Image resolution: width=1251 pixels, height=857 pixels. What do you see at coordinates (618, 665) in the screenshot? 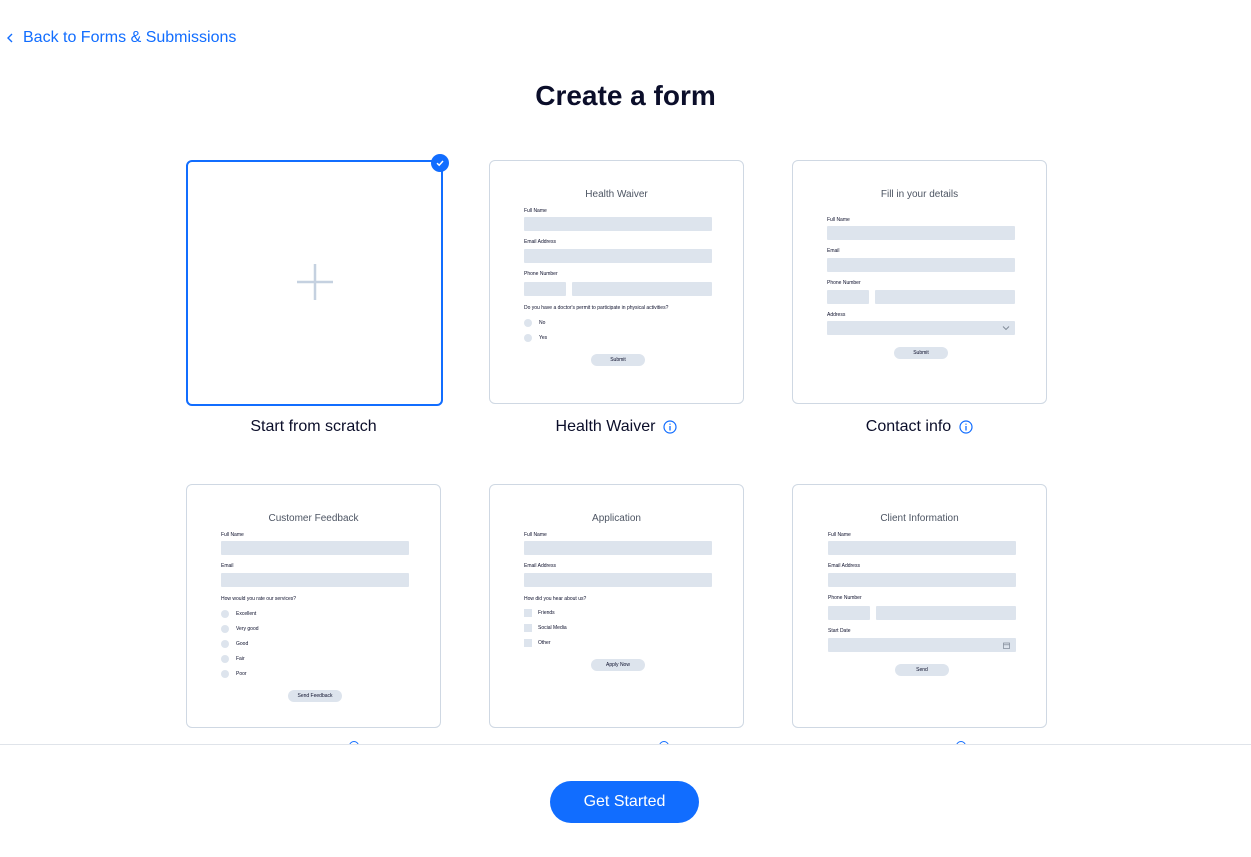
I see `preview-button: Apply Now` at bounding box center [618, 665].